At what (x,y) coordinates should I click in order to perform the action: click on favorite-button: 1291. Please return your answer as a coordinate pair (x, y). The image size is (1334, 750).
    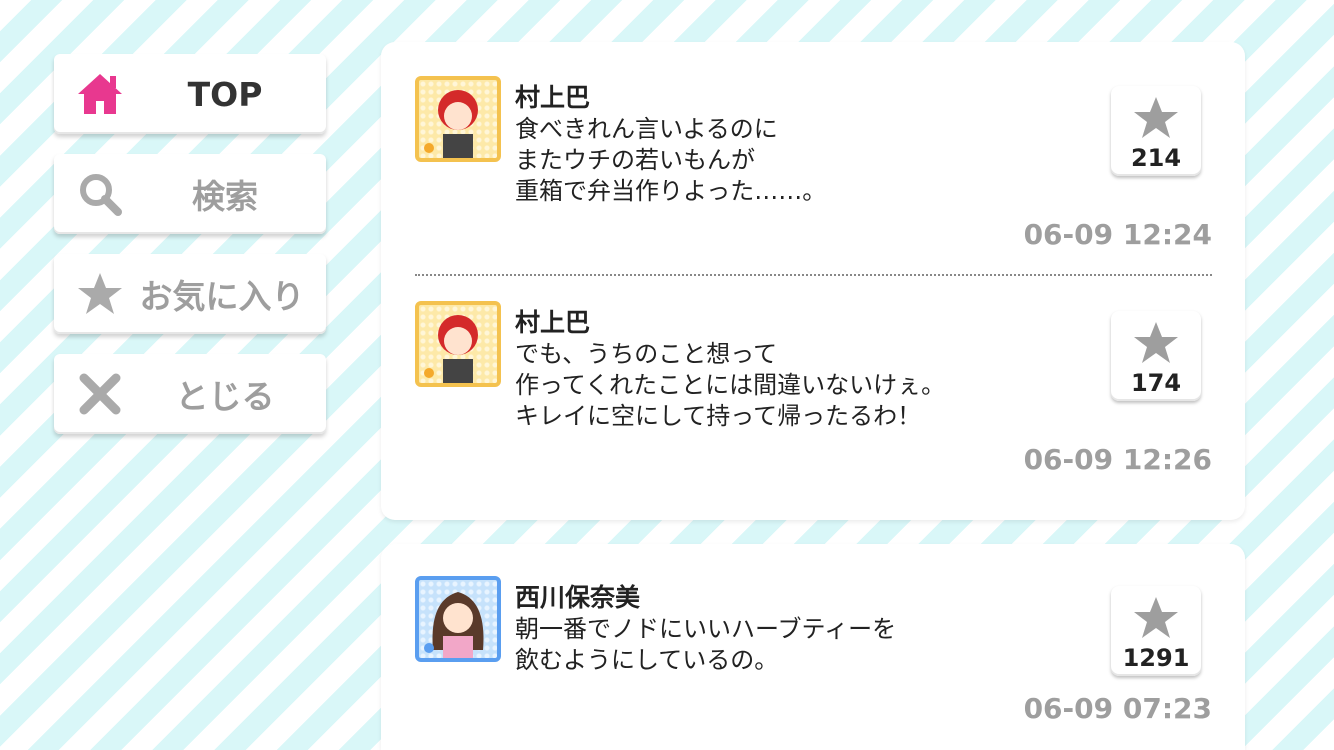
    Looking at the image, I should click on (1156, 631).